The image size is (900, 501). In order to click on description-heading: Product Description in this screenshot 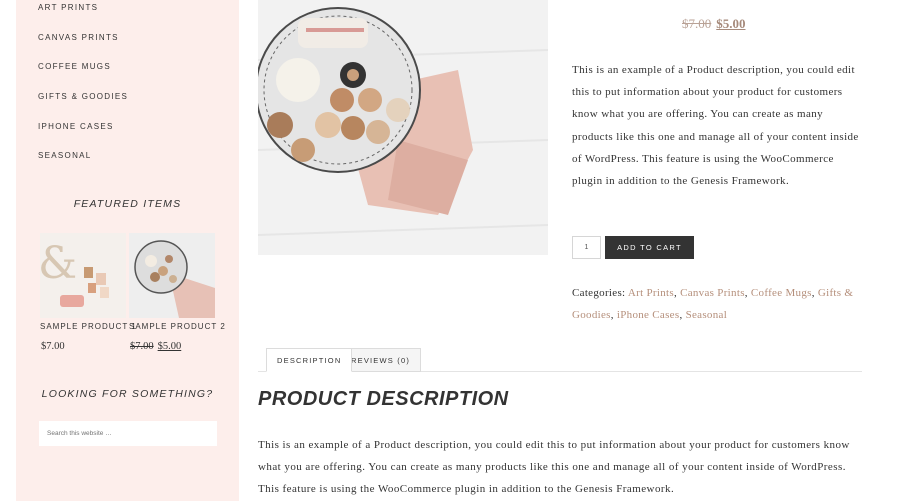, I will do `click(383, 399)`.